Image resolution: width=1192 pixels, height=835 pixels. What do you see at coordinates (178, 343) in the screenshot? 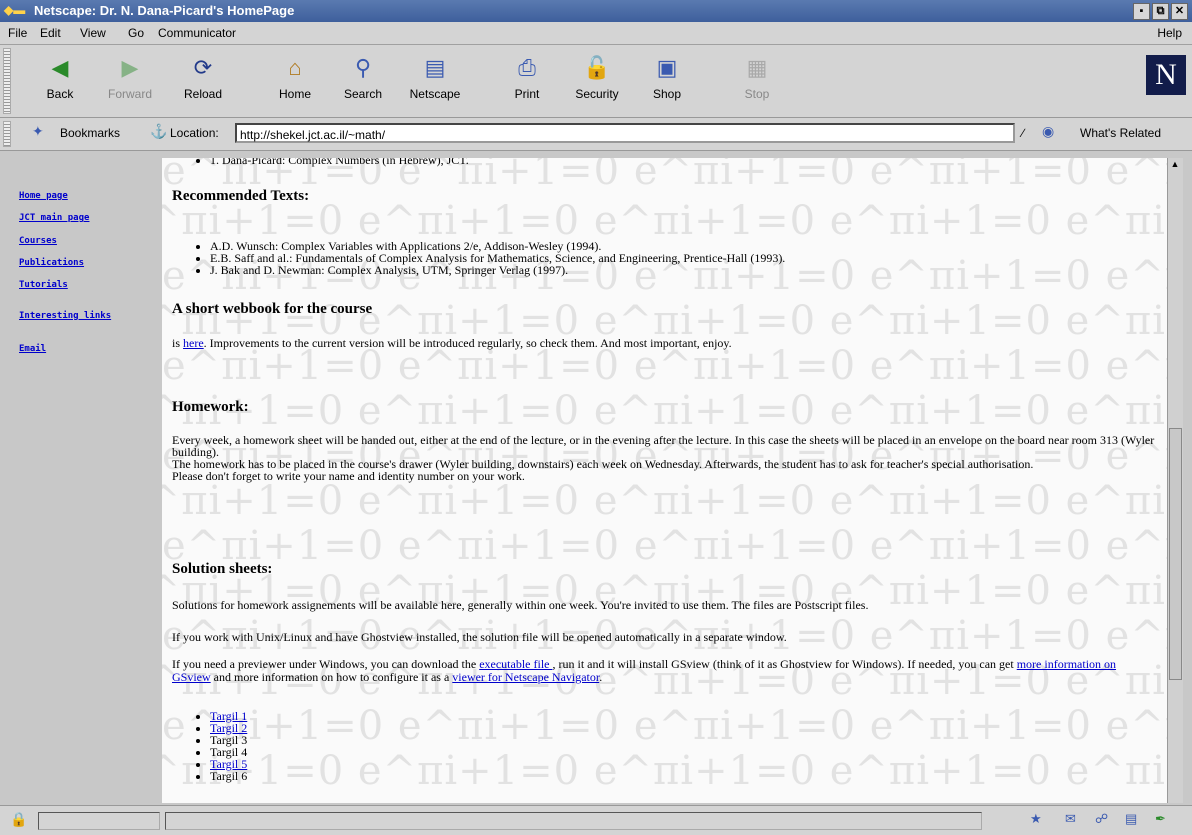
I see `webbook-text: is` at bounding box center [178, 343].